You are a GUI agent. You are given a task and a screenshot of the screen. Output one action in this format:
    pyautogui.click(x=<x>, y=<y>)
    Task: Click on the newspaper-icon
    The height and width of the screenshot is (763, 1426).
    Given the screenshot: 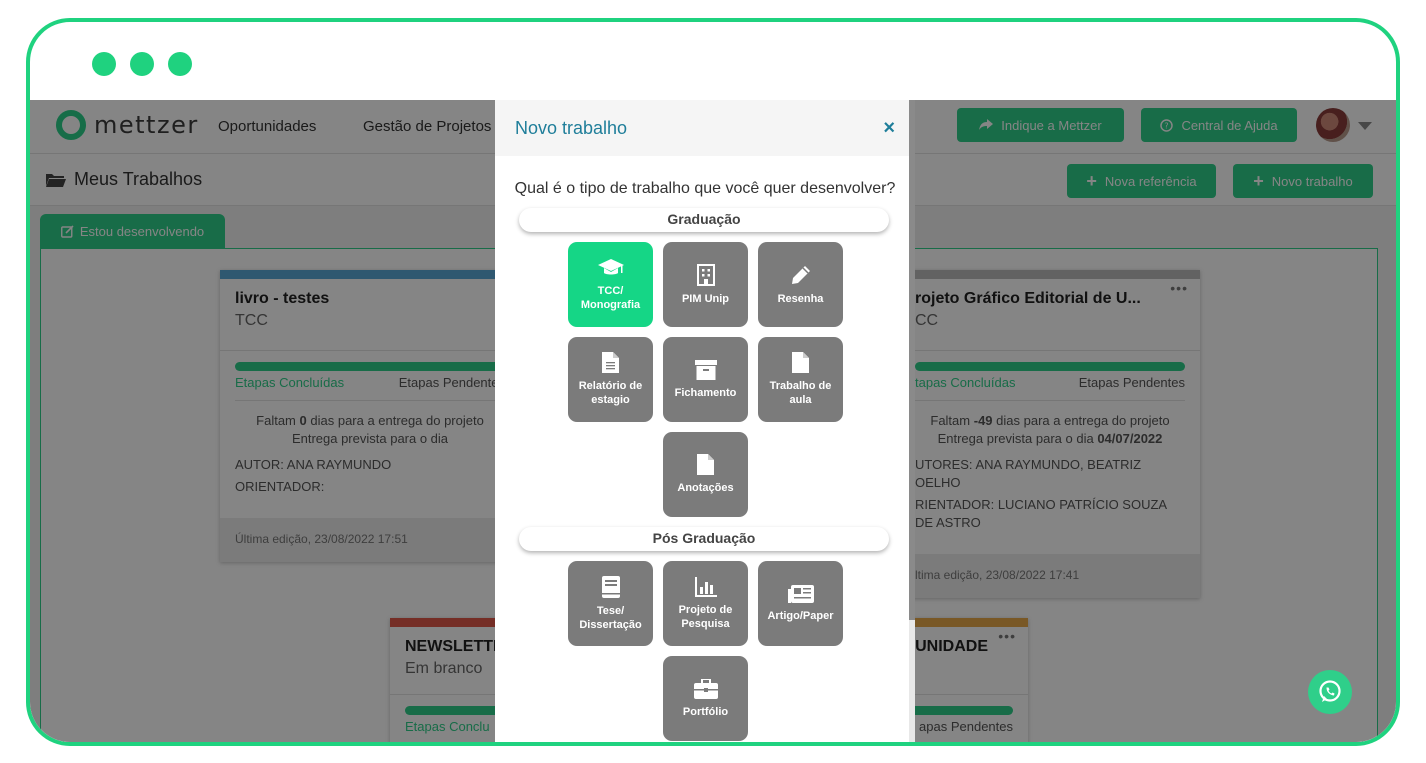 What is the action you would take?
    pyautogui.click(x=800, y=593)
    